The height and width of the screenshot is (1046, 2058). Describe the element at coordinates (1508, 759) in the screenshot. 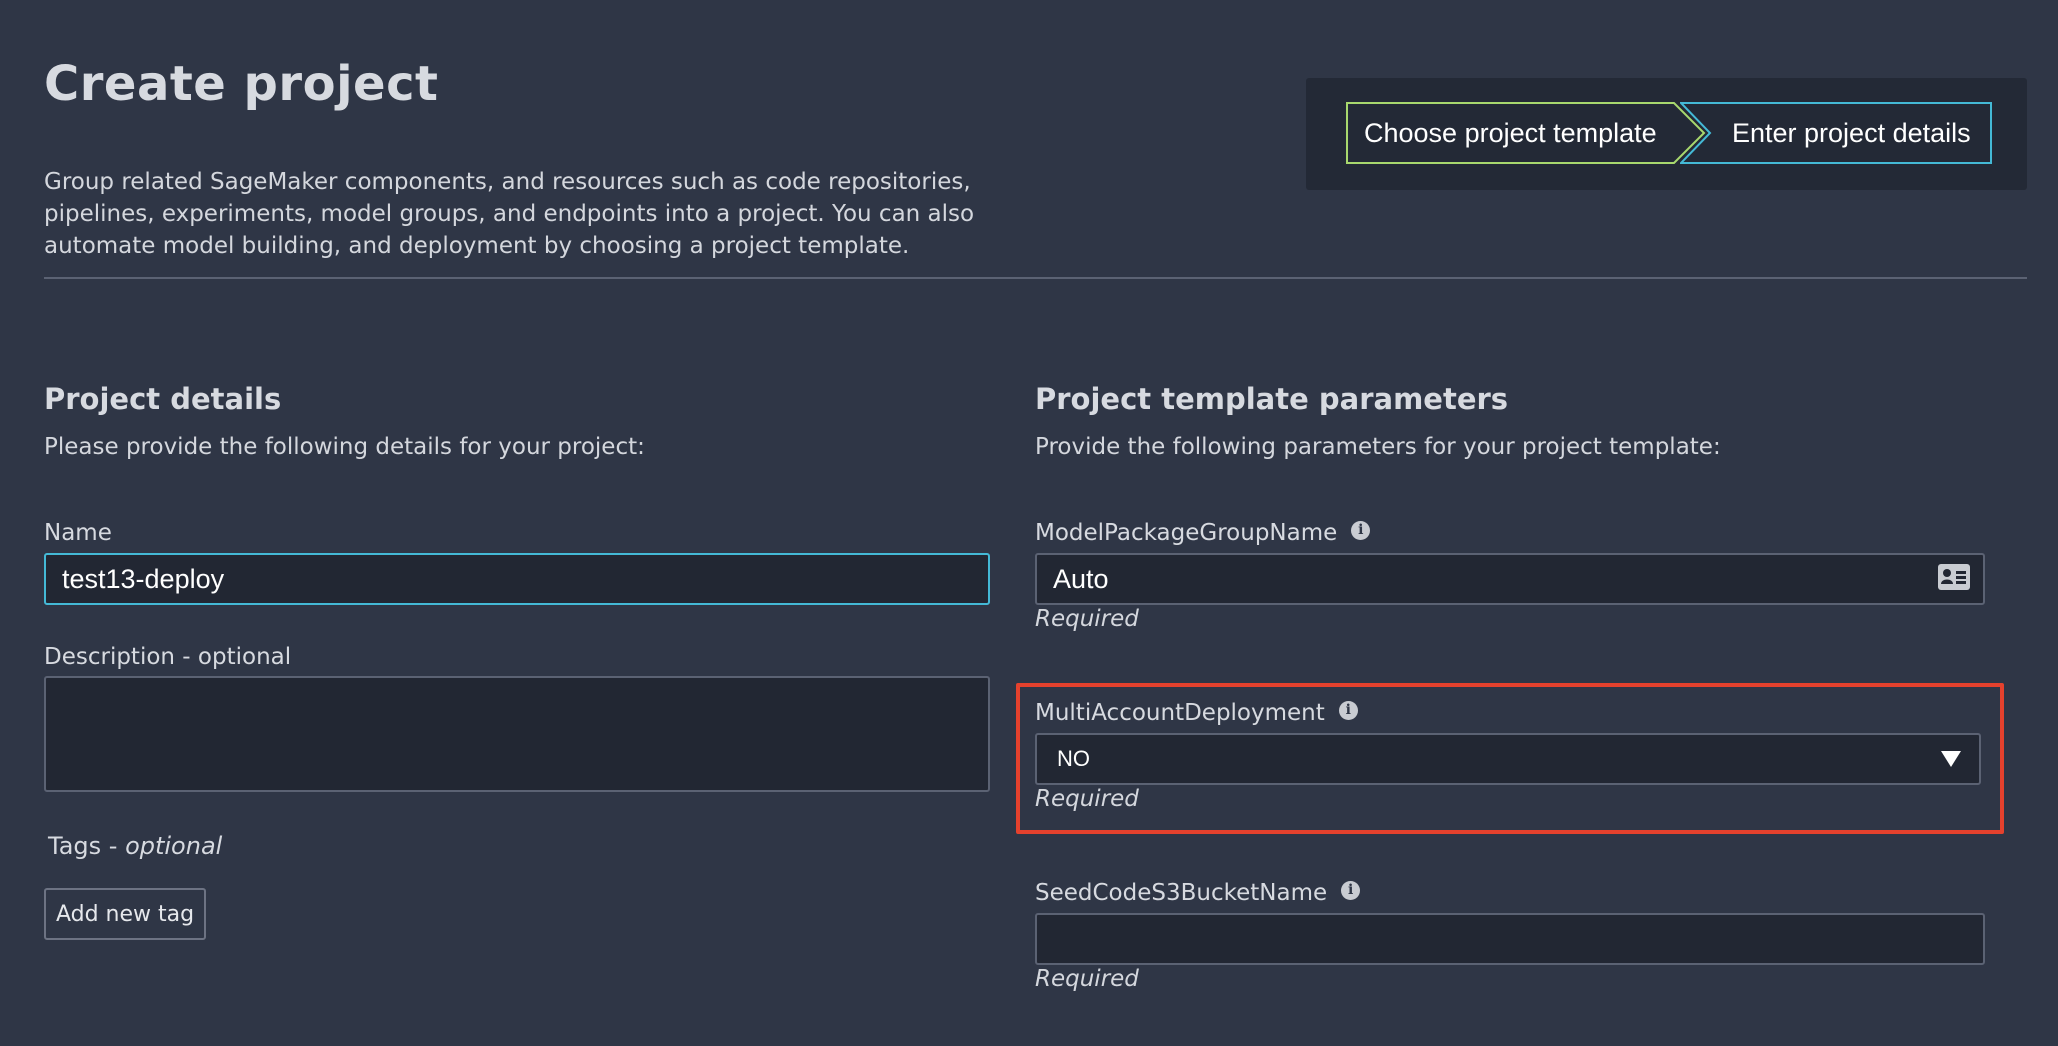

I see `multi-account-deployment-select: NO` at that location.